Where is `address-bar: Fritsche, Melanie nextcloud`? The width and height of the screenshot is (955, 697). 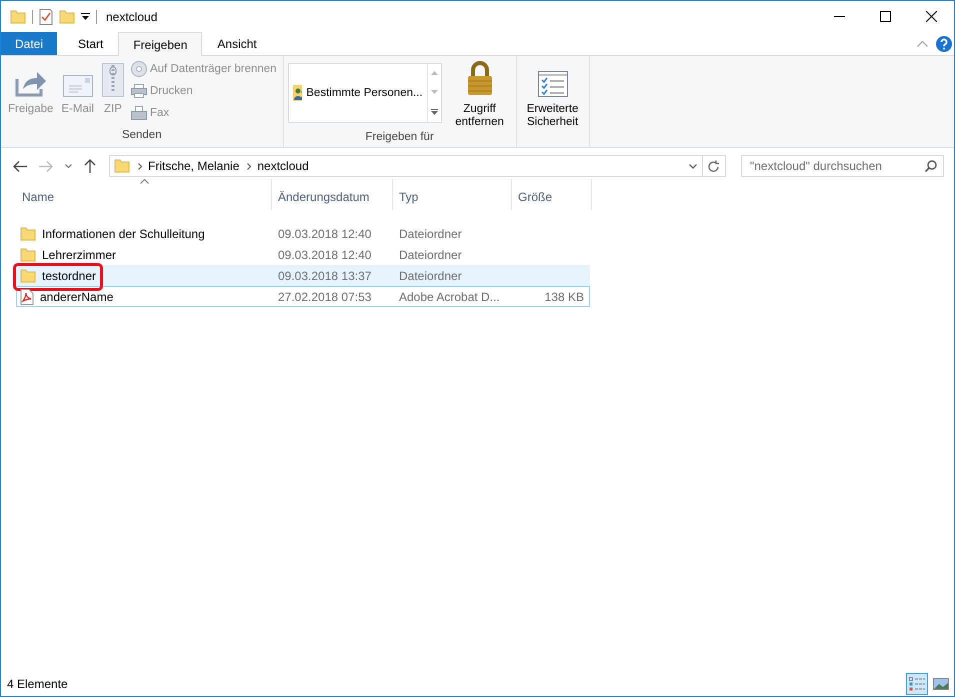
address-bar: Fritsche, Melanie nextcloud is located at coordinates (417, 166).